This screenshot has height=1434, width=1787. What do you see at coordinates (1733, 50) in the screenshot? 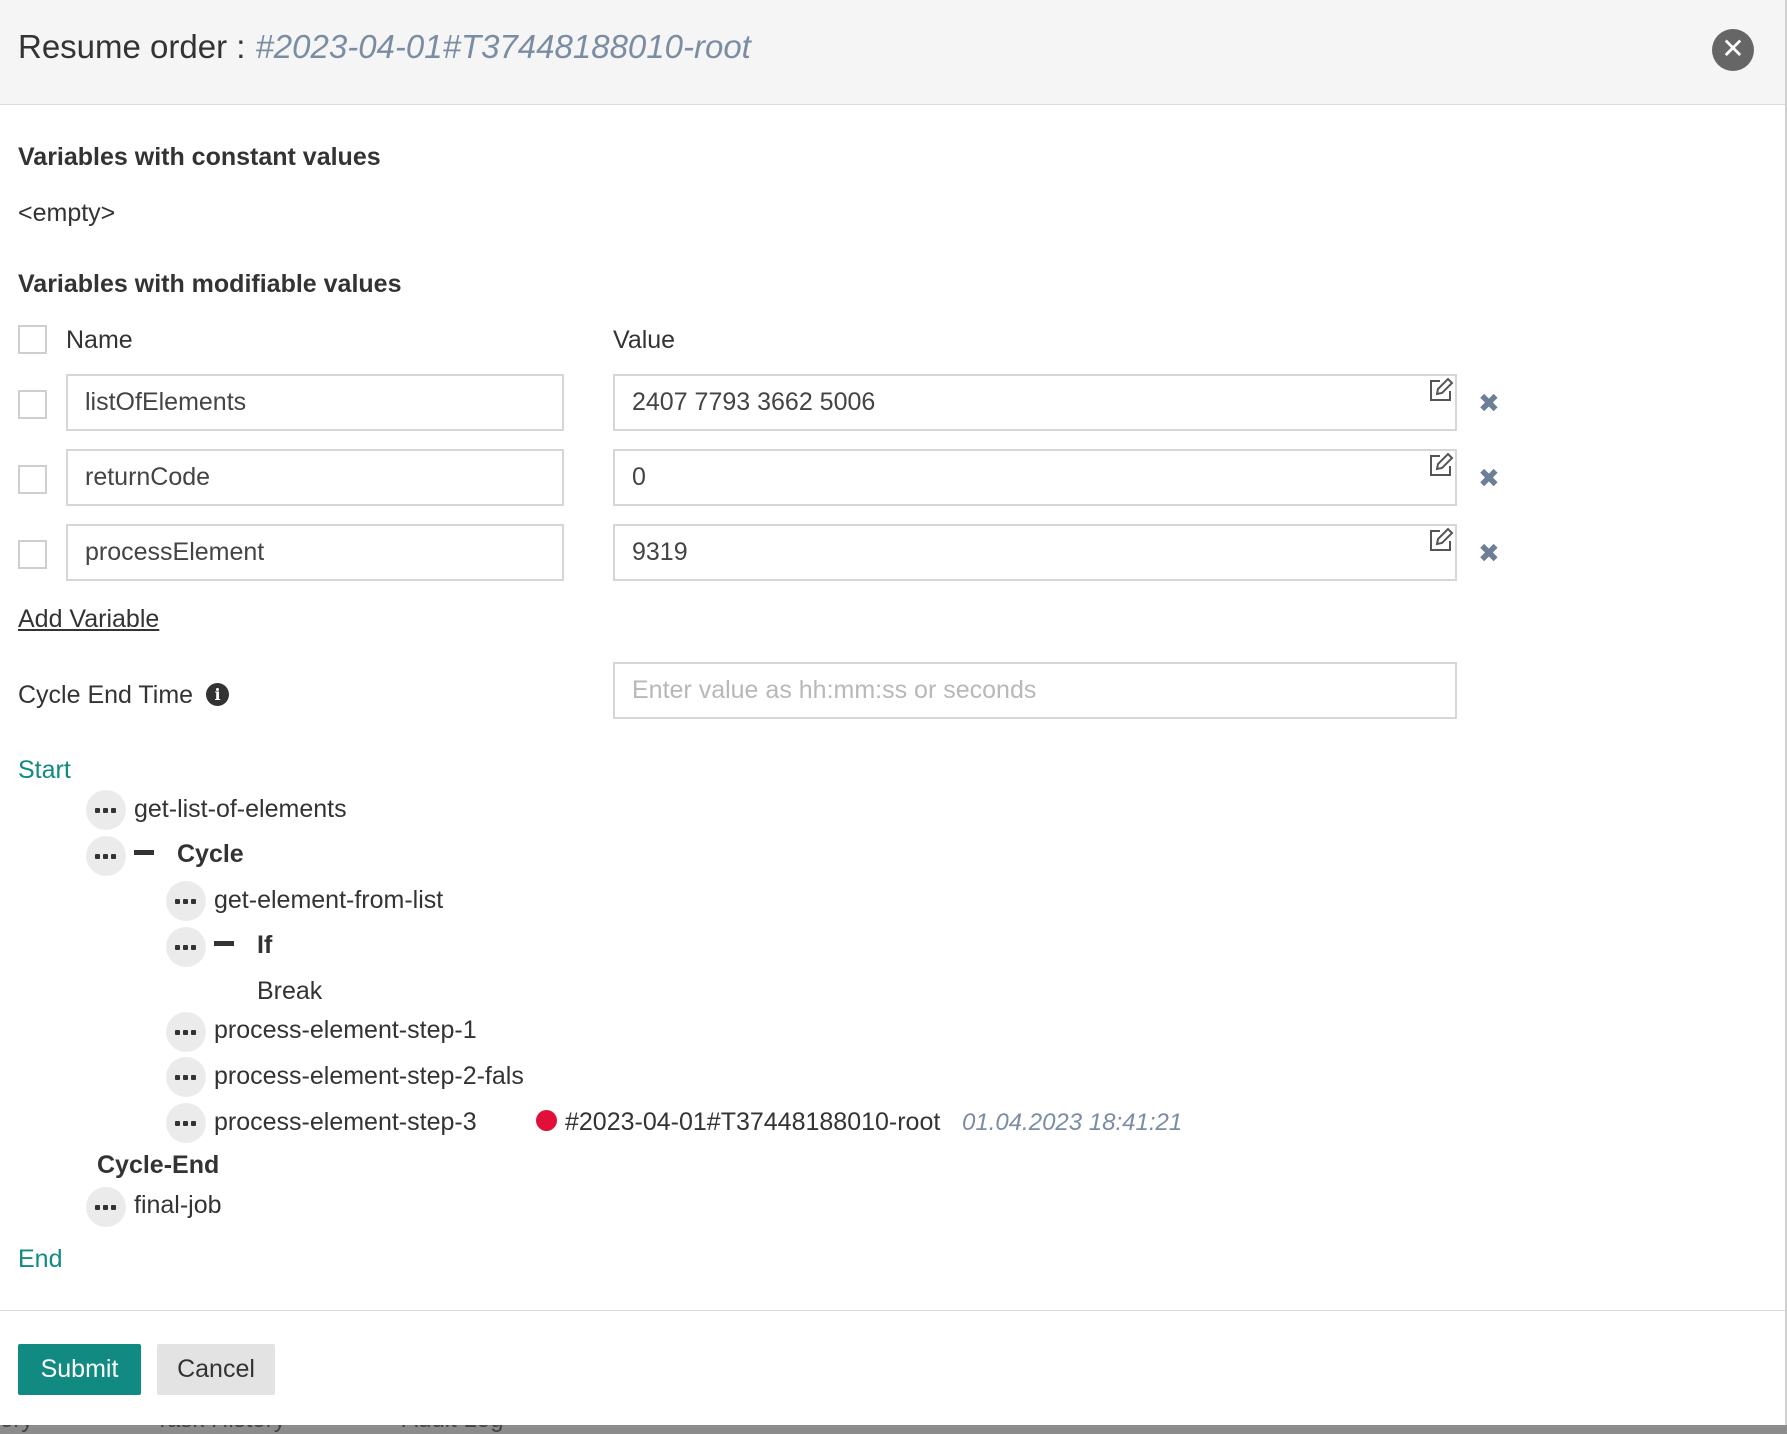
I see `close-icon: ✕` at bounding box center [1733, 50].